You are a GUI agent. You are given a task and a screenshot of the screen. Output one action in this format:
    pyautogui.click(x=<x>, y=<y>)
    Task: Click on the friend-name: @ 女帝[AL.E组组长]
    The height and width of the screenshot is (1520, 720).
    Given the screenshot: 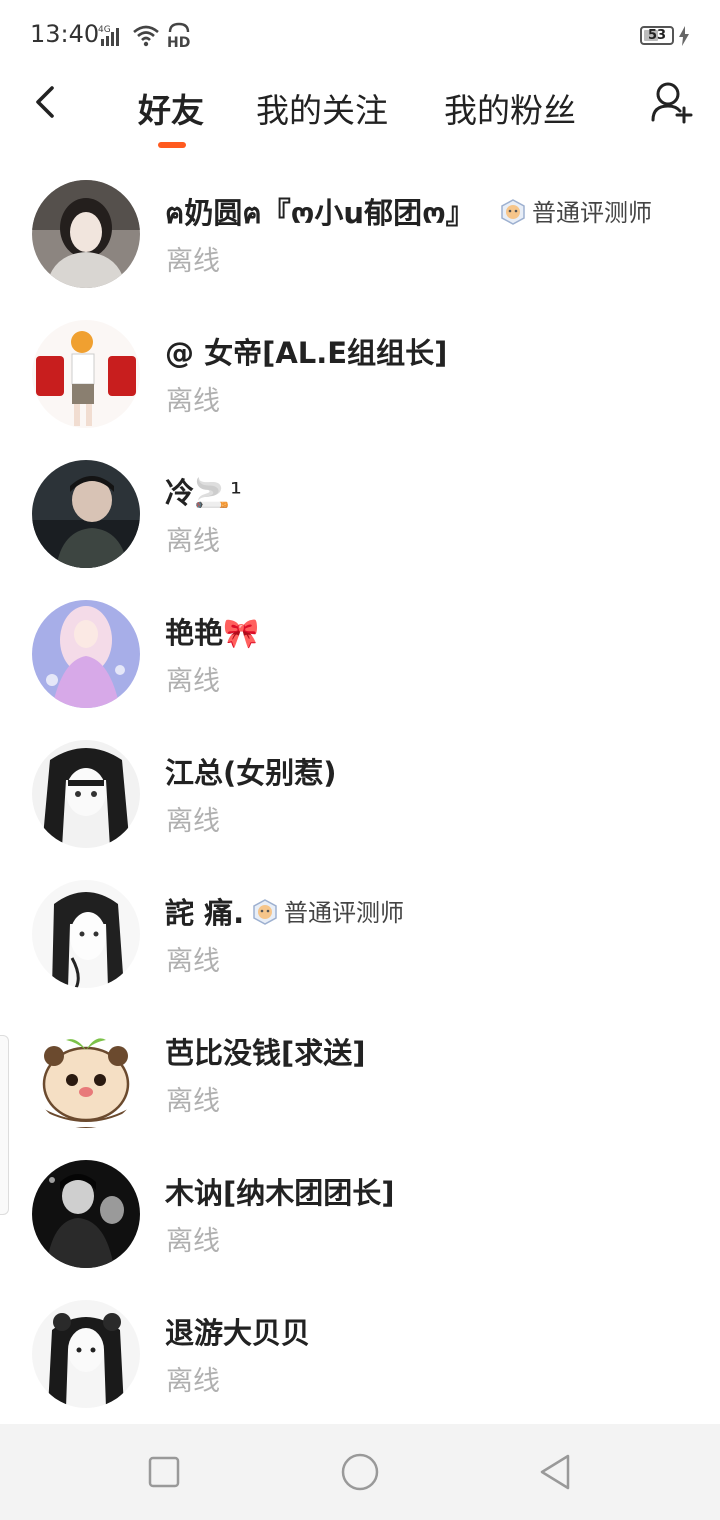 What is the action you would take?
    pyautogui.click(x=306, y=353)
    